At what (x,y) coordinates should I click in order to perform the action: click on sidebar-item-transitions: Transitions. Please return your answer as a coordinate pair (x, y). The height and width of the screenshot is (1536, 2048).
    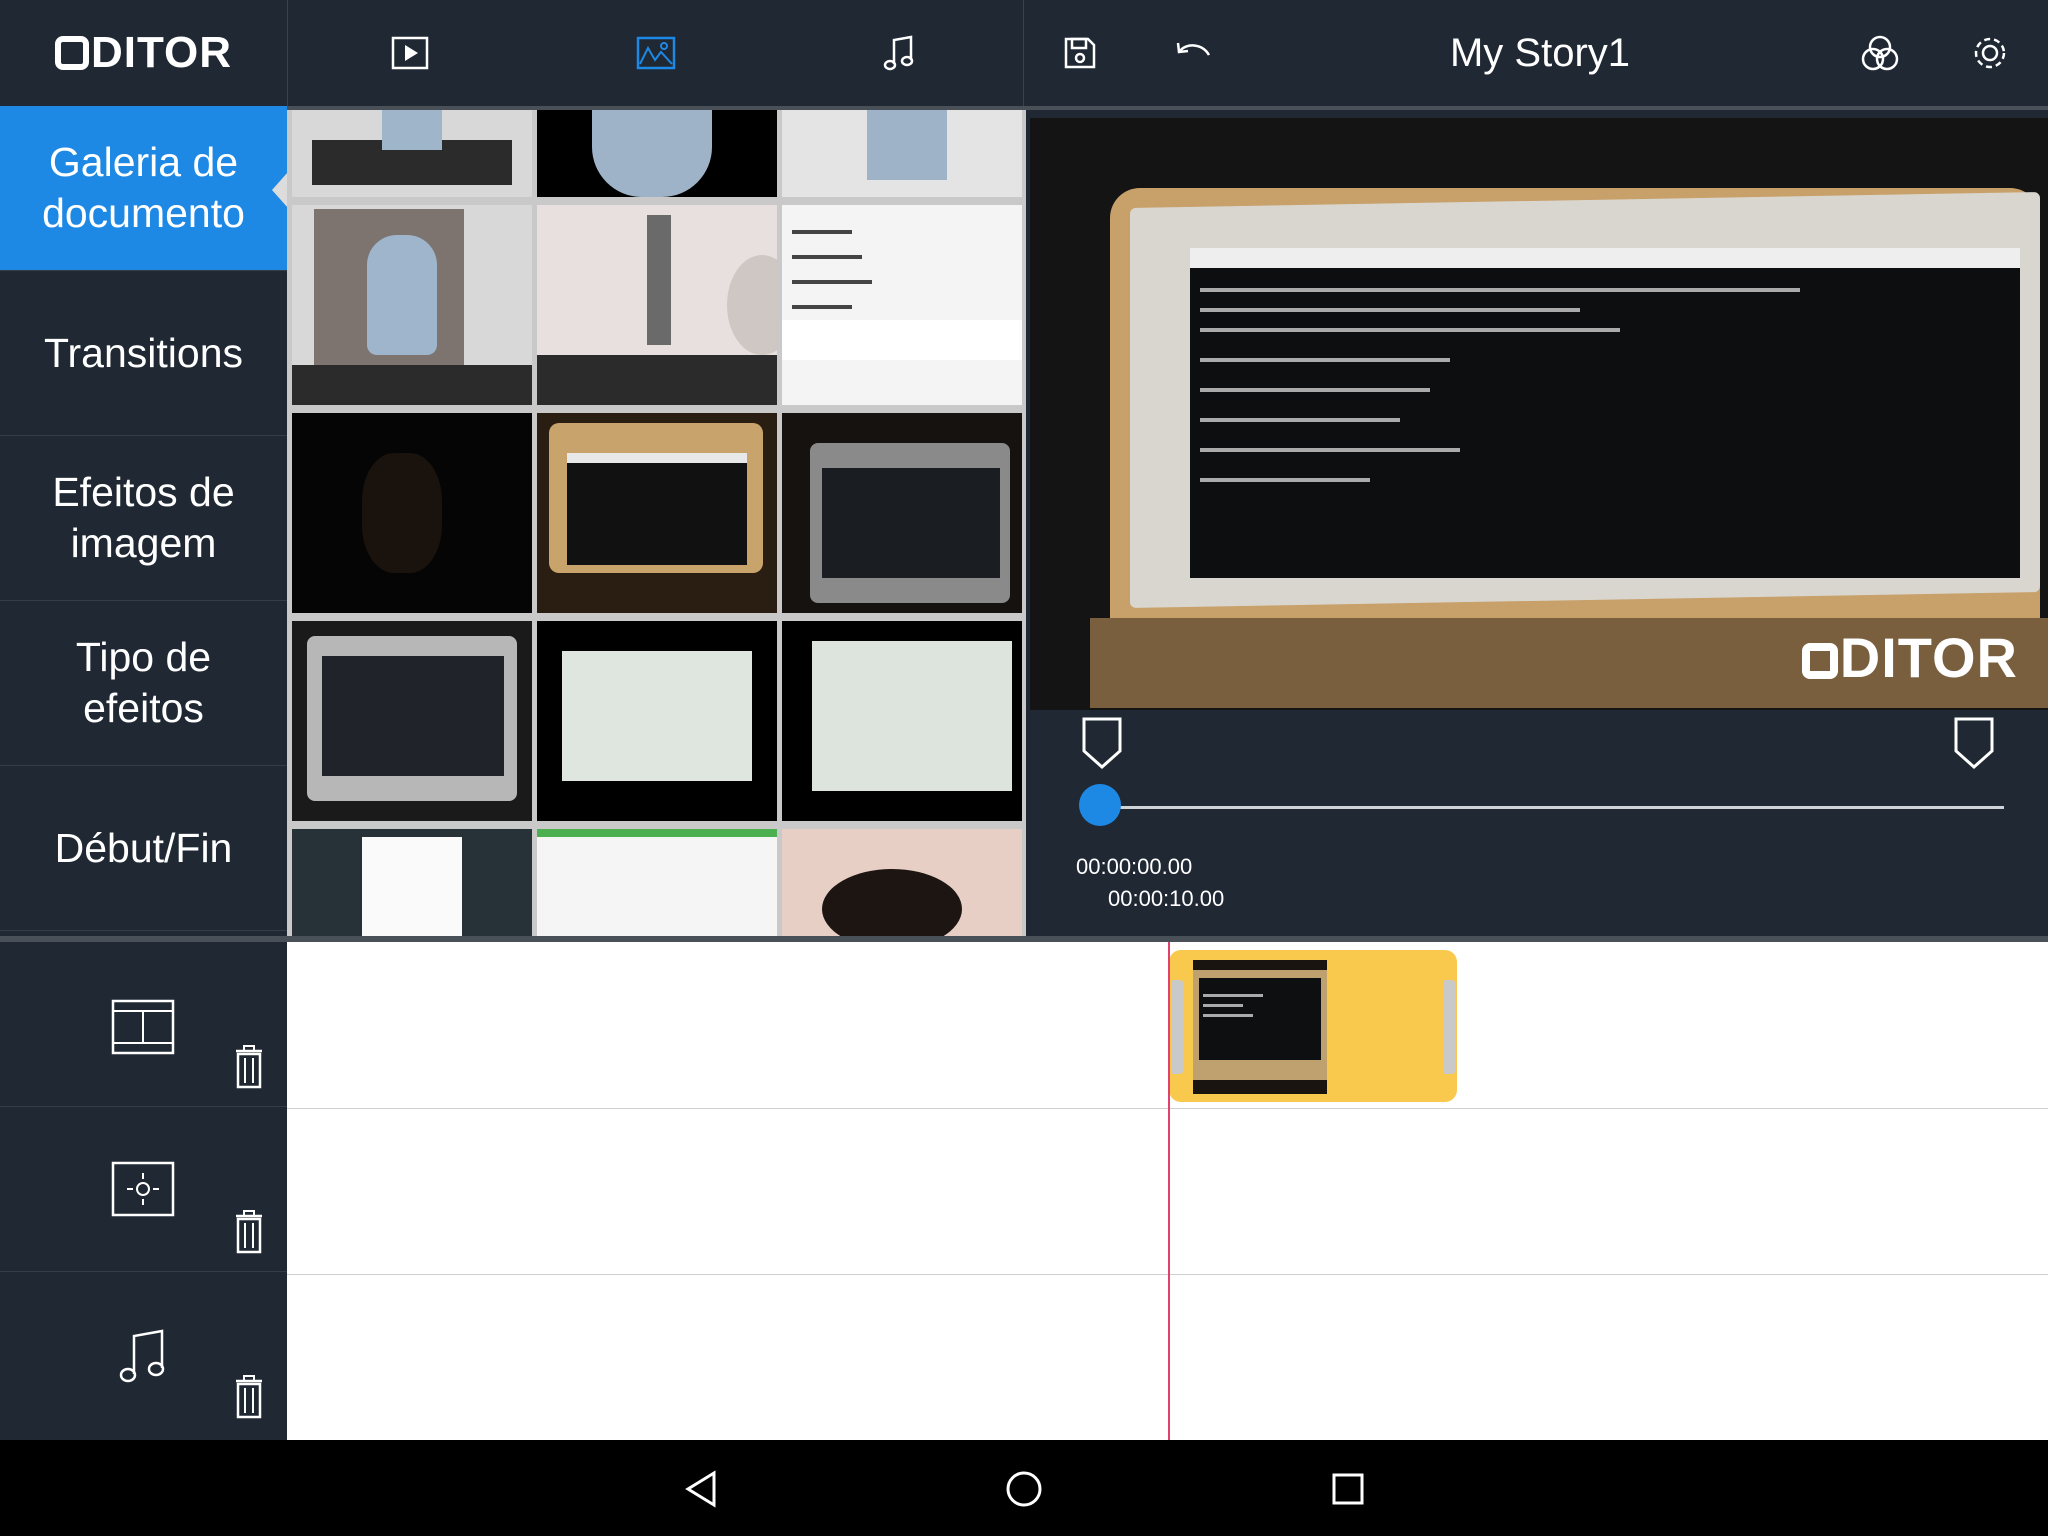
    Looking at the image, I should click on (143, 353).